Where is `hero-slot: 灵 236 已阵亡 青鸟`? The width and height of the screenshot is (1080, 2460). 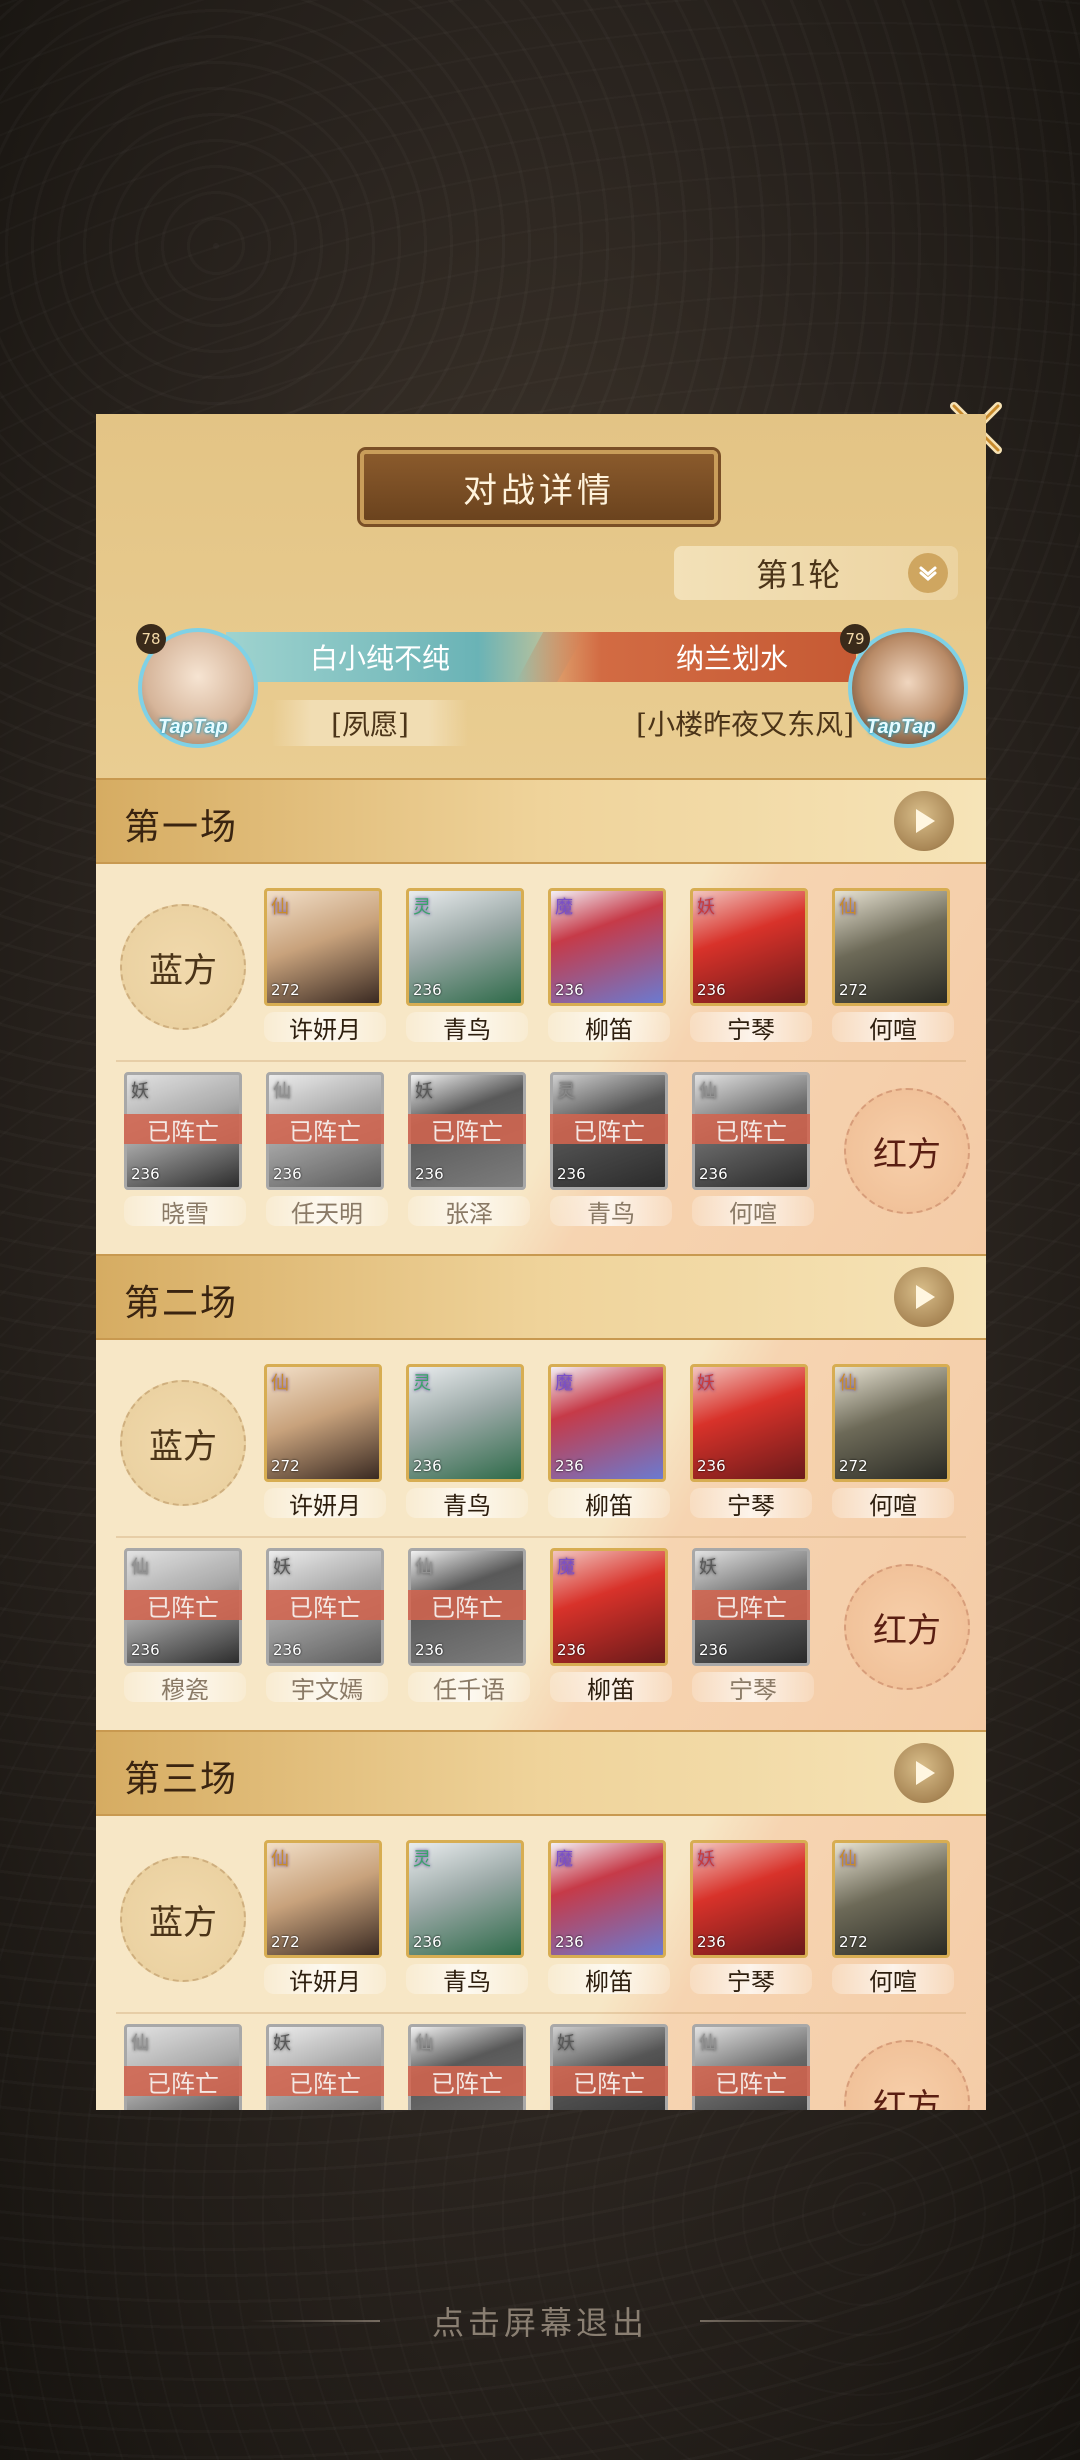 hero-slot: 灵 236 已阵亡 青鸟 is located at coordinates (611, 1150).